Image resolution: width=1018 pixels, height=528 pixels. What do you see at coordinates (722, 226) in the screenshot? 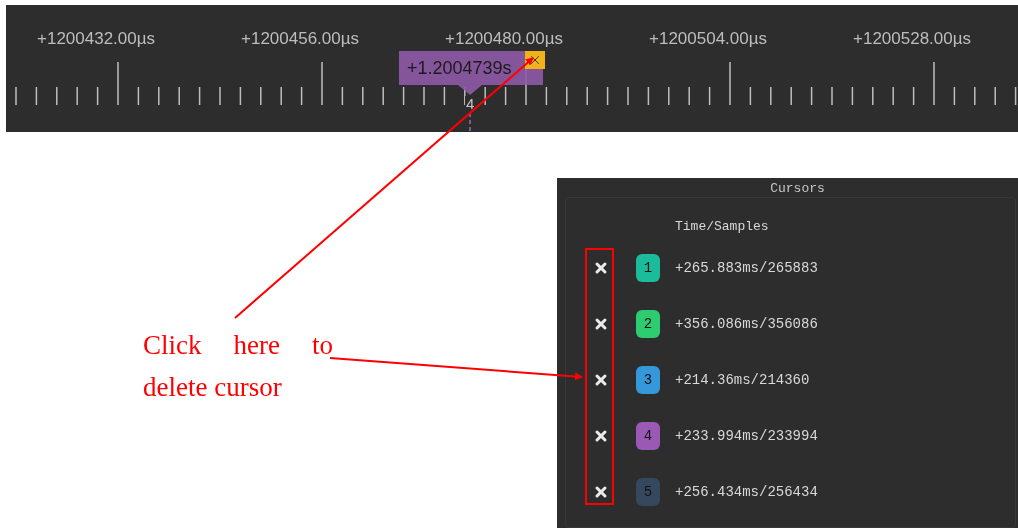
I see `column-header: Time/Samples` at bounding box center [722, 226].